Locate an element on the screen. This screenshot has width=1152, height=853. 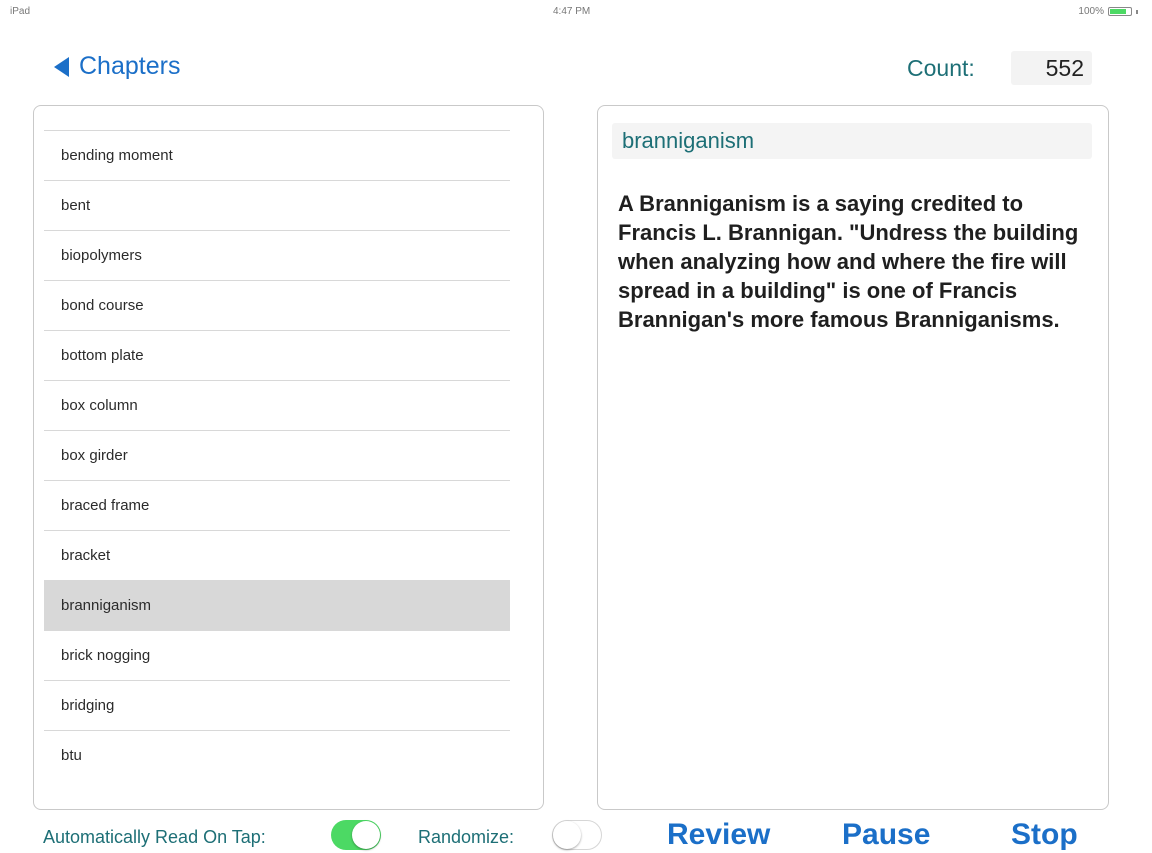
list-item: braced frame is located at coordinates (277, 506).